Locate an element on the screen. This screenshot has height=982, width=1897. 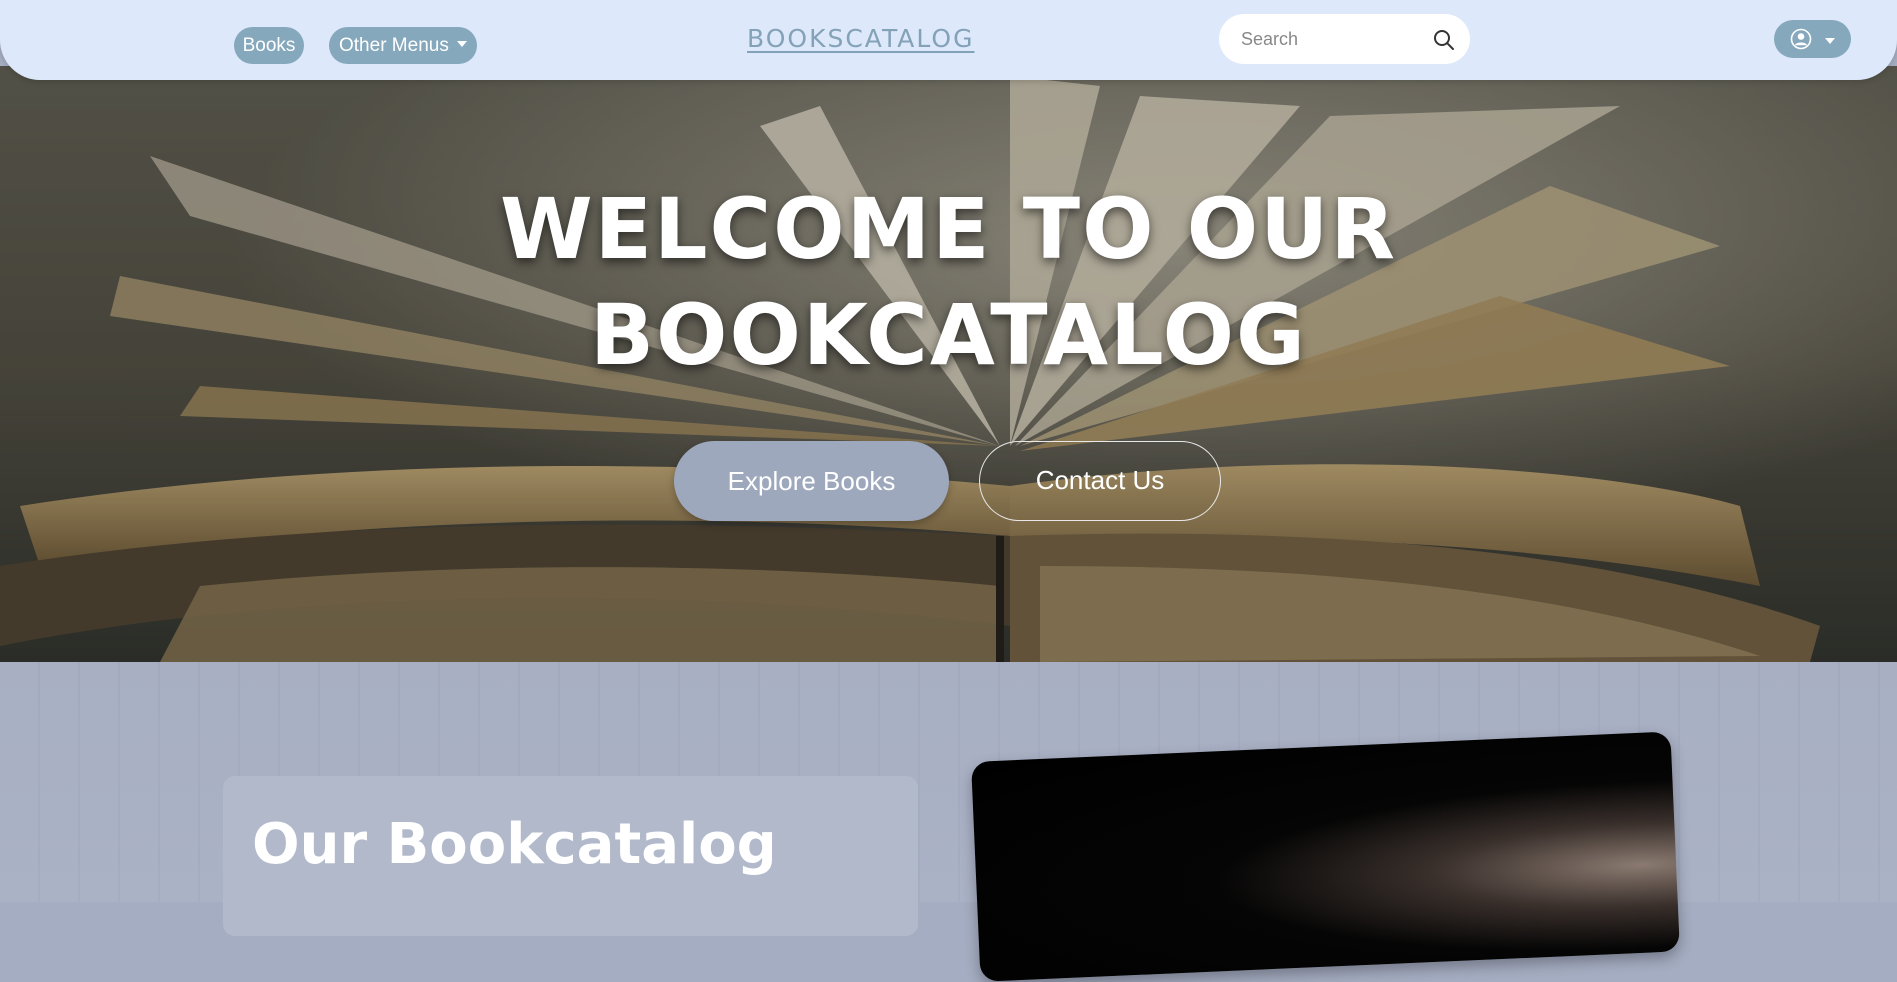
nav-other-menus-dropdown: Other Menus is located at coordinates (403, 45).